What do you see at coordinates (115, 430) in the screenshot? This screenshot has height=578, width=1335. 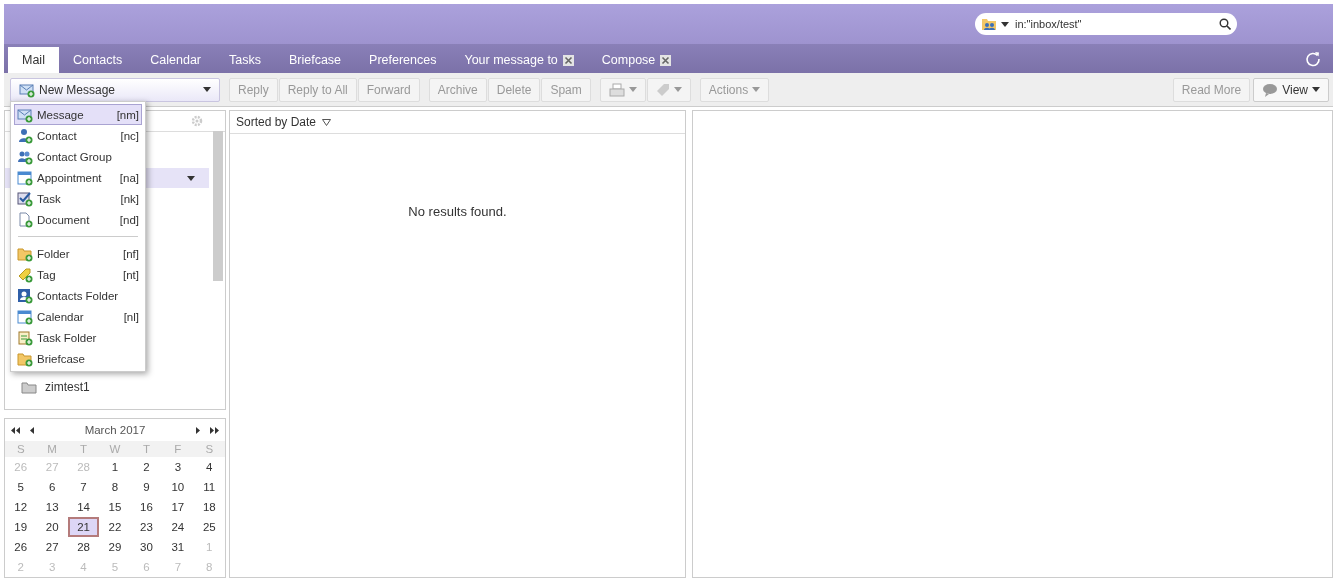 I see `month-title: March 2017` at bounding box center [115, 430].